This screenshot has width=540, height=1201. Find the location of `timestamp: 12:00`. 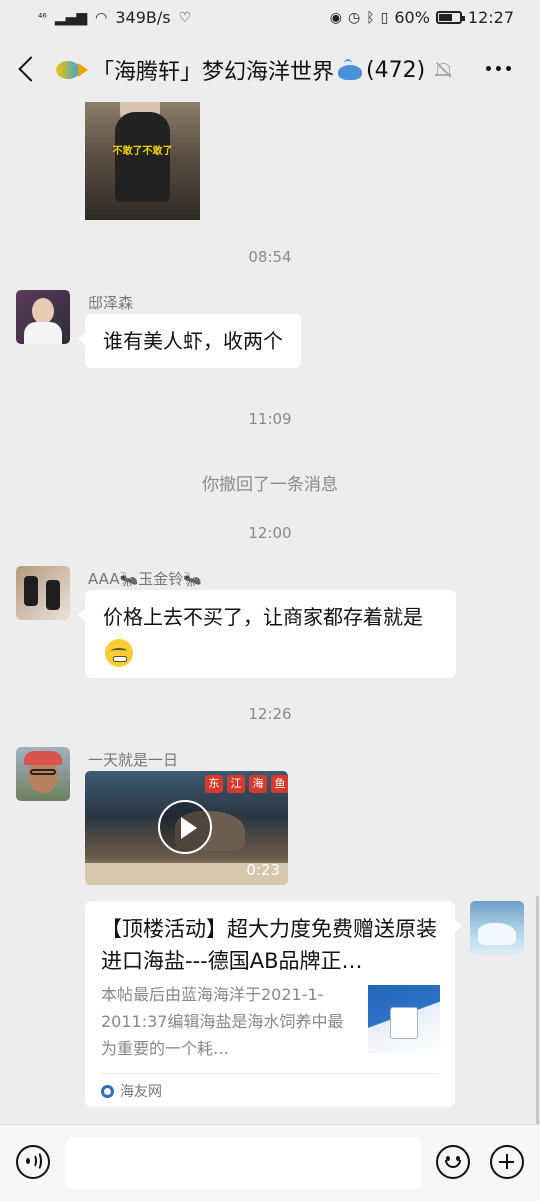

timestamp: 12:00 is located at coordinates (270, 533).